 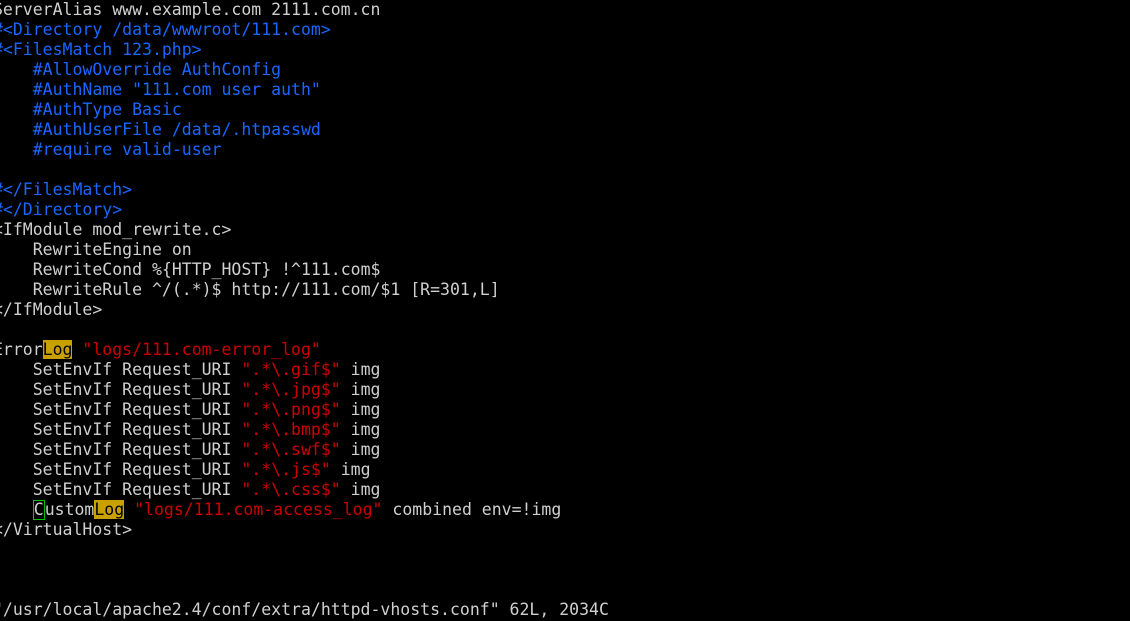 What do you see at coordinates (258, 509) in the screenshot?
I see `code-span-string: "logs/111.com-access_log"` at bounding box center [258, 509].